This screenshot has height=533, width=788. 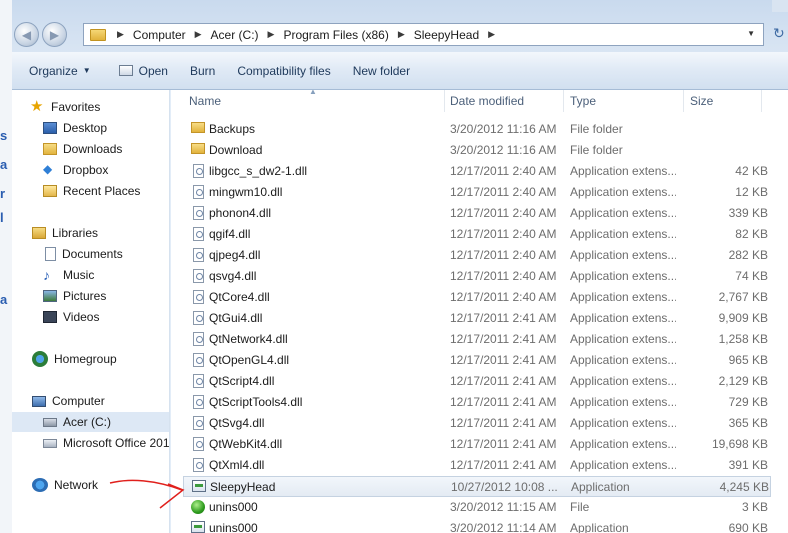 I want to click on forward-button: ▶, so click(x=54, y=34).